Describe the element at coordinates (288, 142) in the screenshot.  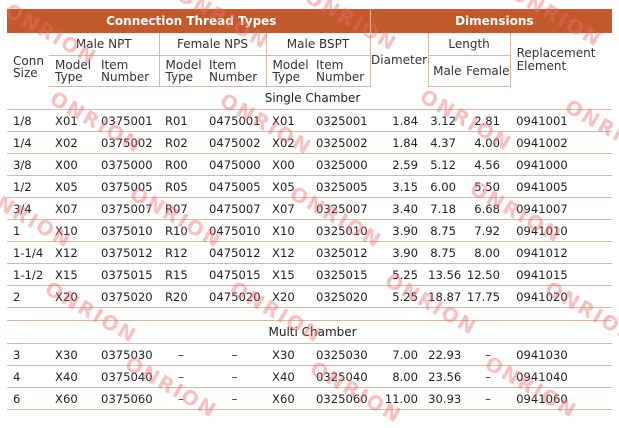
I see `male-bspt-model-cell: X02` at that location.